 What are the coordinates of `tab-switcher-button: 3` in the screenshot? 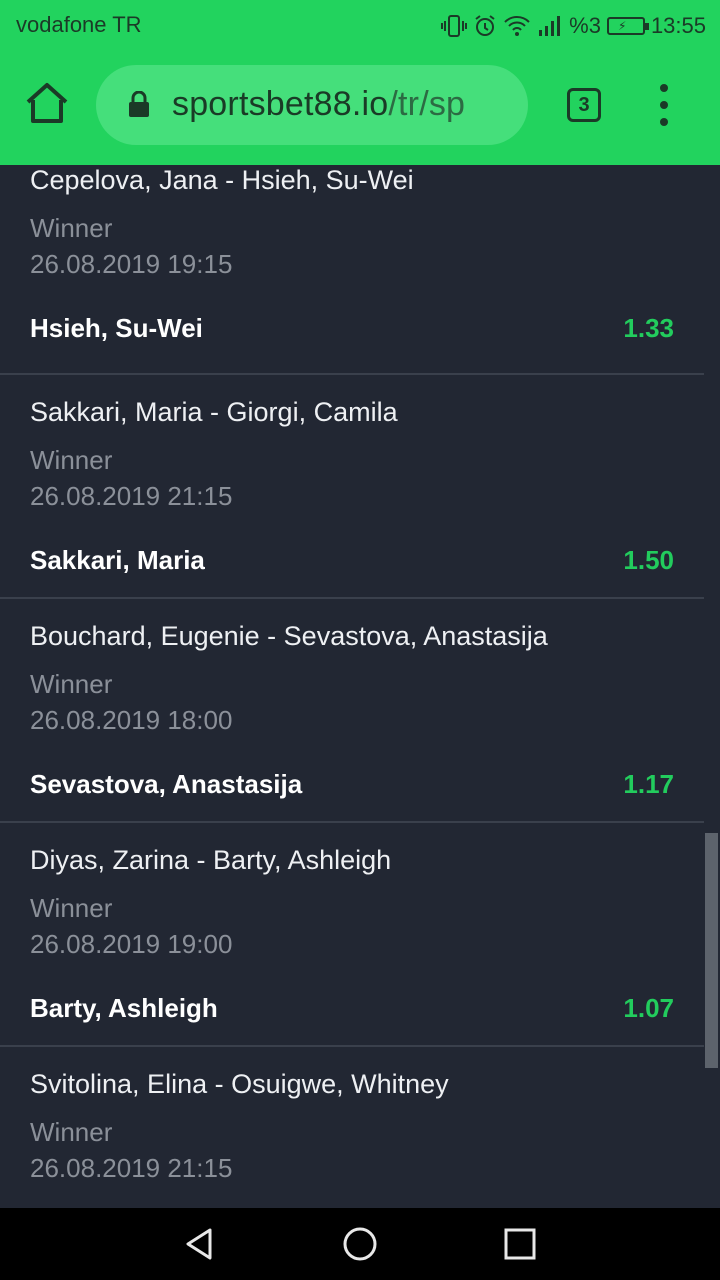 It's located at (584, 105).